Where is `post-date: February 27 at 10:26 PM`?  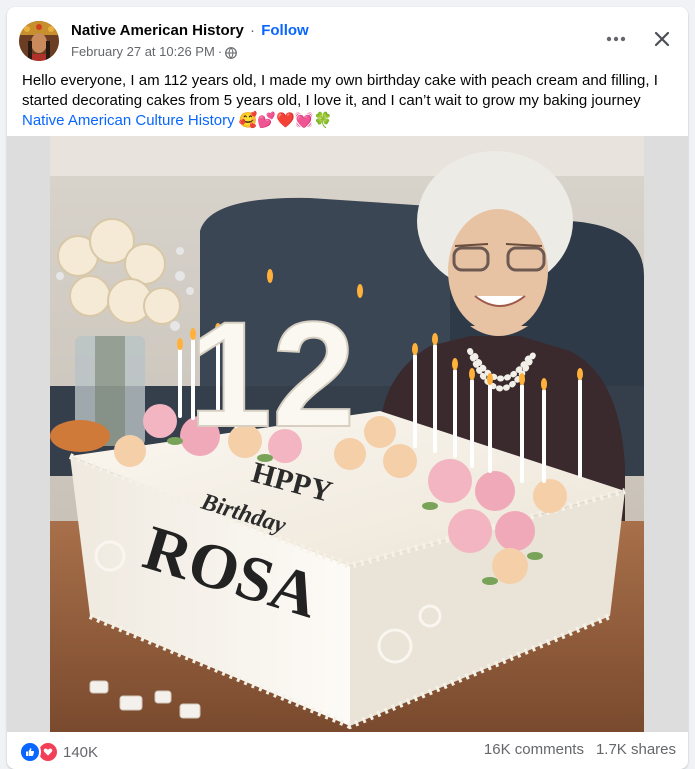
post-date: February 27 at 10:26 PM is located at coordinates (143, 52).